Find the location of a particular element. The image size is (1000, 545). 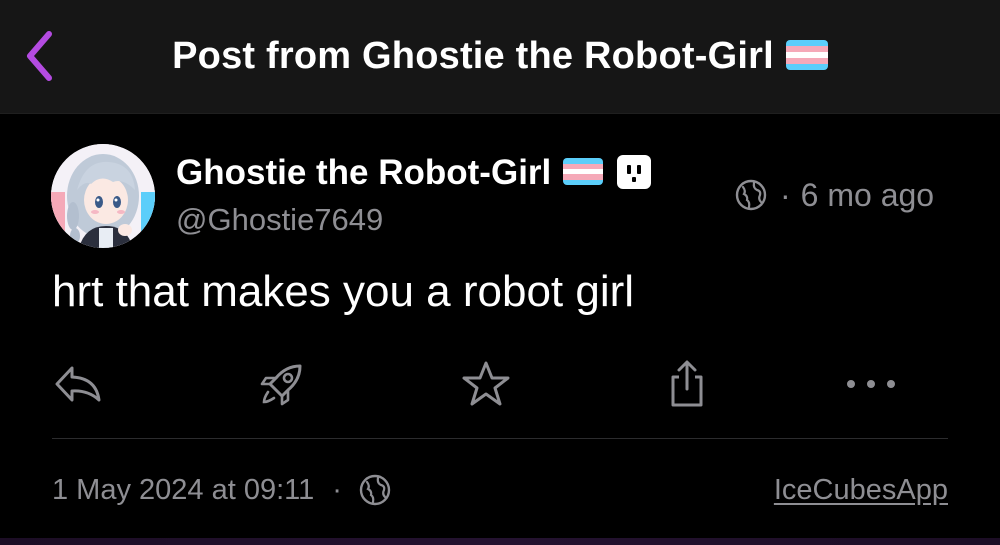

share-icon is located at coordinates (687, 383).